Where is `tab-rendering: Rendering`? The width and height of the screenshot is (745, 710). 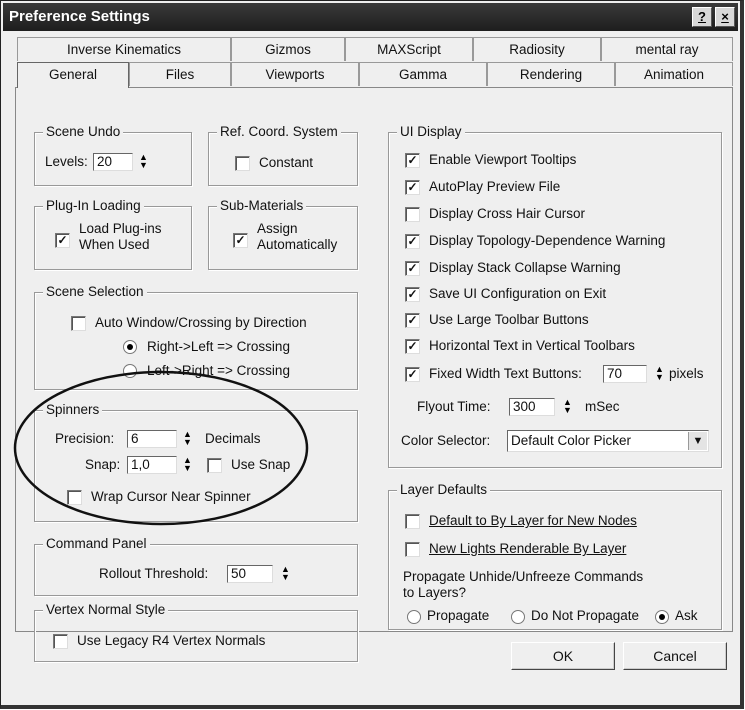 tab-rendering: Rendering is located at coordinates (551, 74).